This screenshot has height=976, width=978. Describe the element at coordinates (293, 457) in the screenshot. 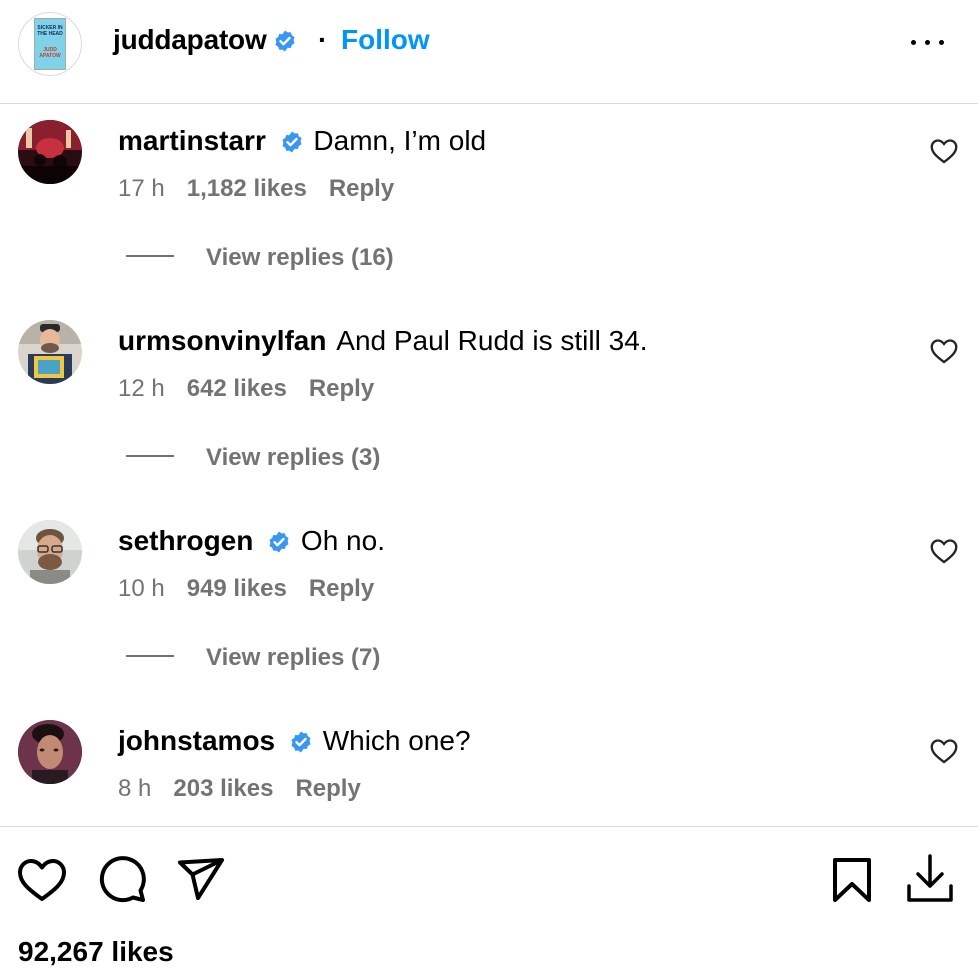

I see `view-replies-label: View replies (3)` at that location.